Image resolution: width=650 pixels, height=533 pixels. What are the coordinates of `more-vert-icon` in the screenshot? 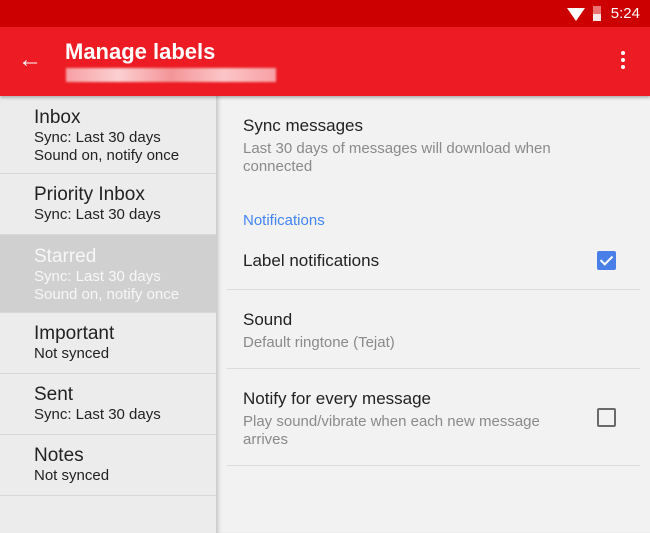 It's located at (624, 61).